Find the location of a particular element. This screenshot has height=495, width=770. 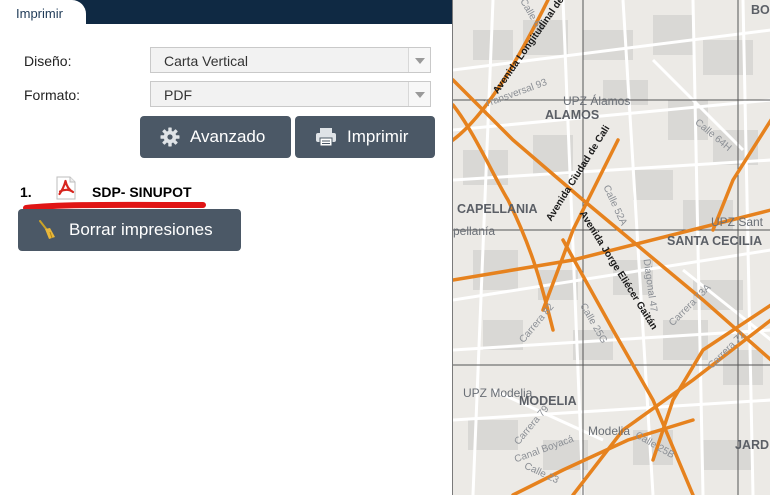

map-label-capellania: CAPELLANIA is located at coordinates (497, 209).